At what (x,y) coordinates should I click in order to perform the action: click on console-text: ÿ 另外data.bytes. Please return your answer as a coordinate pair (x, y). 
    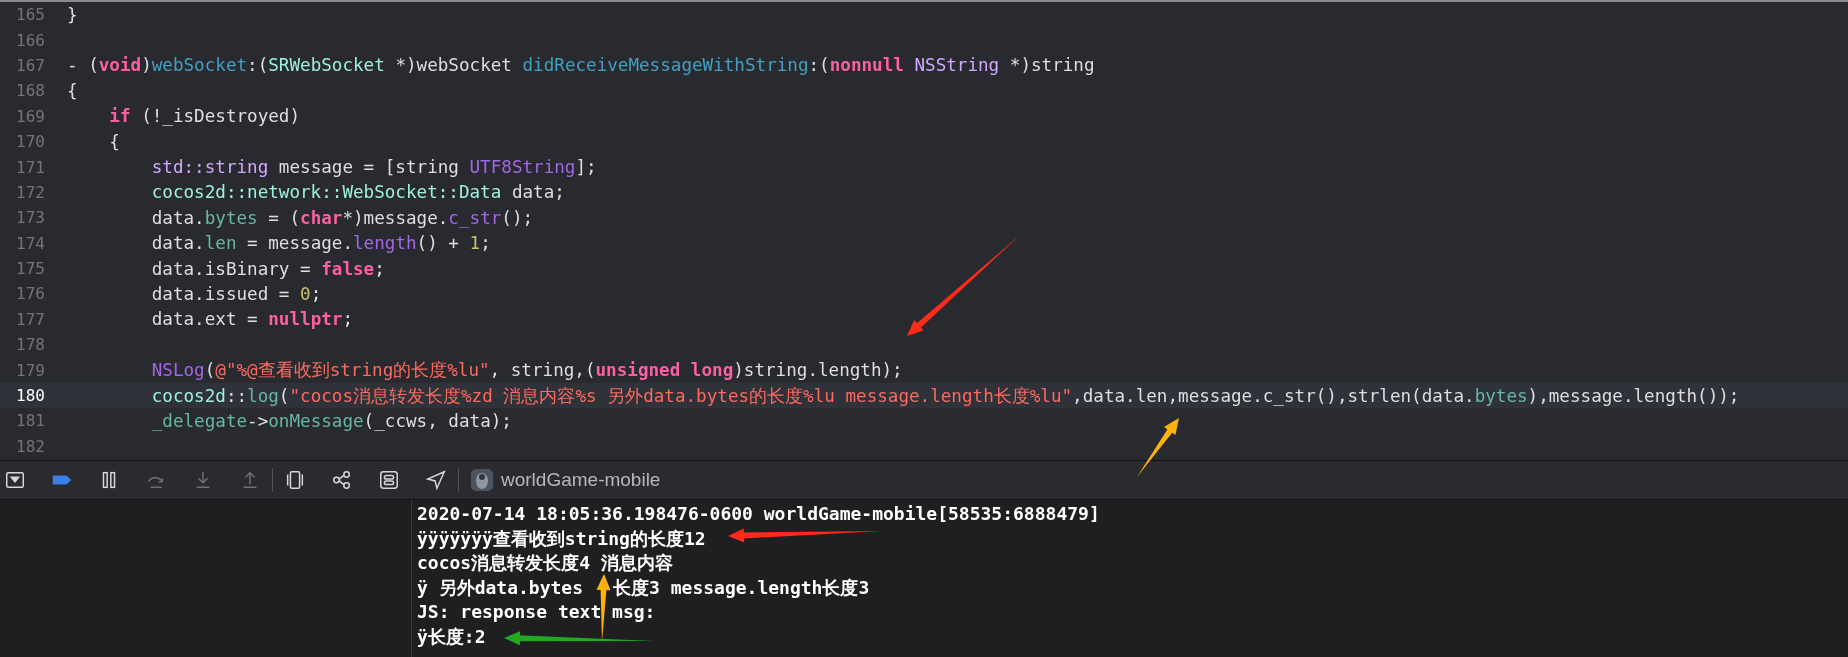
    Looking at the image, I should click on (500, 587).